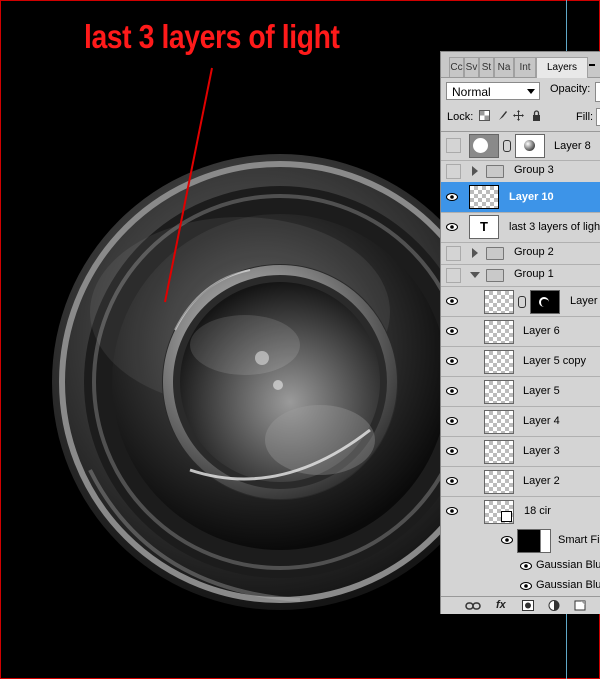  Describe the element at coordinates (541, 331) in the screenshot. I see `layer-name: Layer 6` at that location.